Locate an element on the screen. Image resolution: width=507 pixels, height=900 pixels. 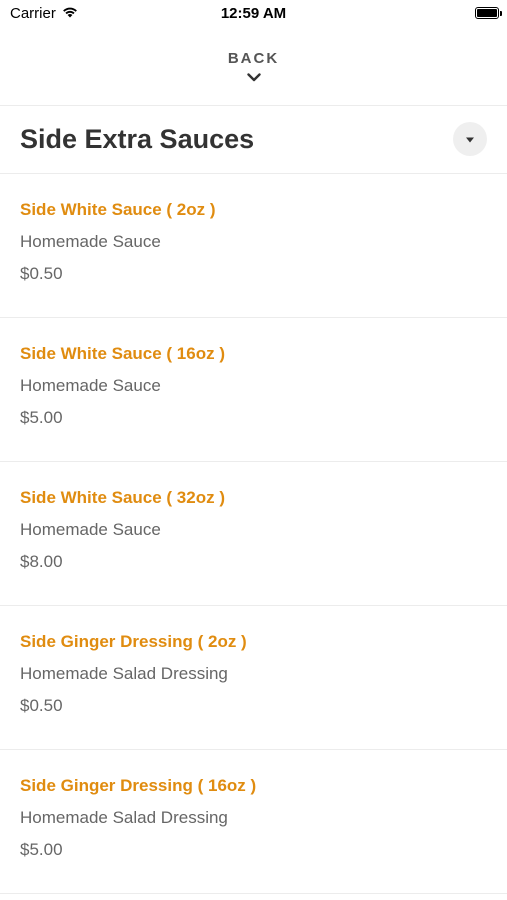
menu-item-name: Side White Sauce ( 16oz ) is located at coordinates (122, 353).